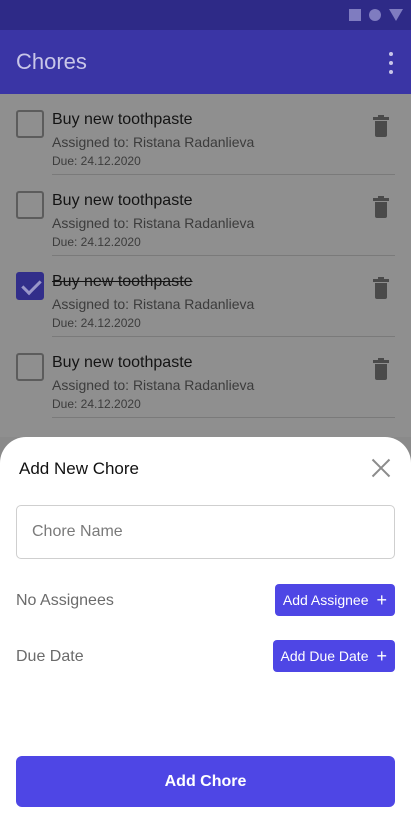 The height and width of the screenshot is (823, 411). What do you see at coordinates (391, 63) in the screenshot?
I see `more-vert-icon` at bounding box center [391, 63].